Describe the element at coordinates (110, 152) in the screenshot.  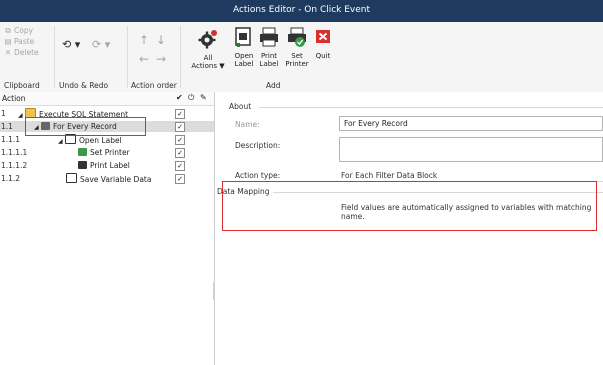
I see `tree-row-text: Set Printer` at that location.